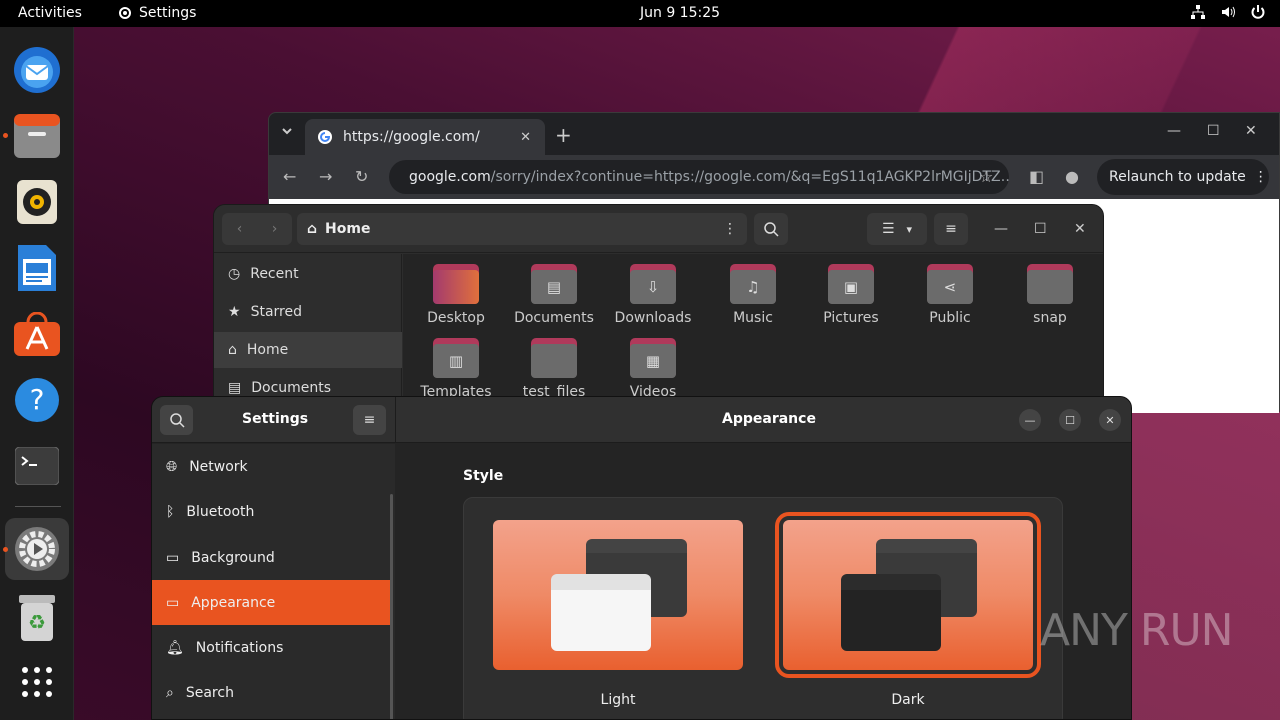 This screenshot has height=720, width=1280. Describe the element at coordinates (37, 682) in the screenshot. I see `show-apps-button` at that location.